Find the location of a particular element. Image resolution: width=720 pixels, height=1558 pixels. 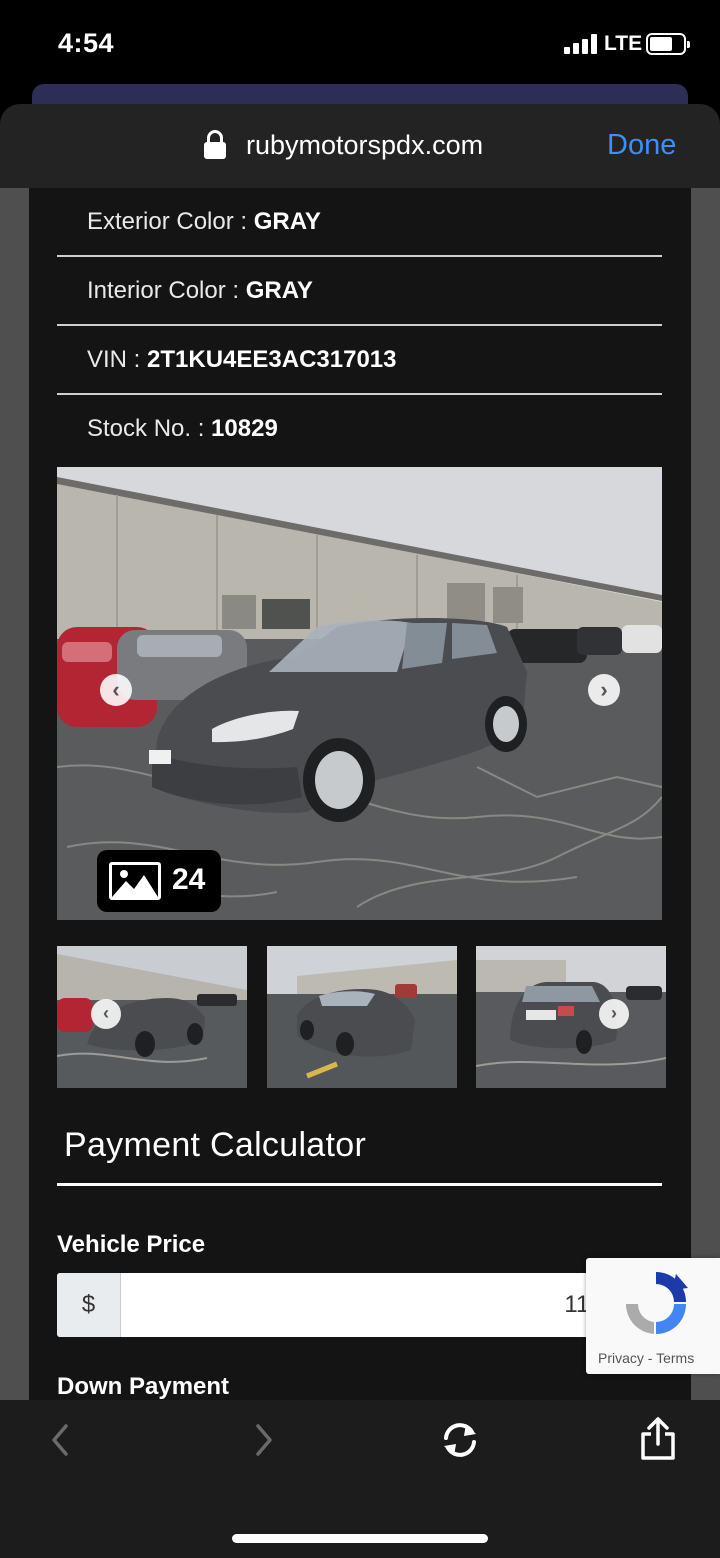

recaptcha-links: Privacy - Terms is located at coordinates (646, 1358).